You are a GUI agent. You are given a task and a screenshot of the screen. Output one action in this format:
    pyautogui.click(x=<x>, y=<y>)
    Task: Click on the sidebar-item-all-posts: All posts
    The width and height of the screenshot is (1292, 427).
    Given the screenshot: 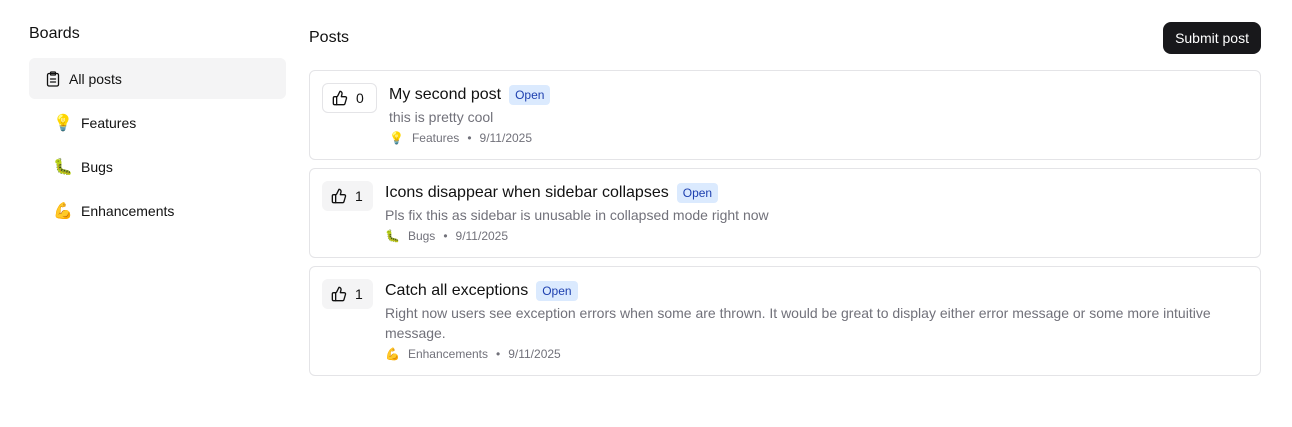 What is the action you would take?
    pyautogui.click(x=157, y=78)
    